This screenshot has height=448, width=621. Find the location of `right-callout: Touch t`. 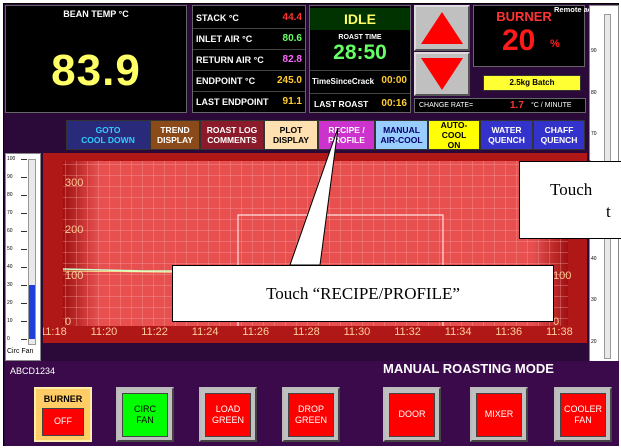

right-callout: Touch t is located at coordinates (570, 200).